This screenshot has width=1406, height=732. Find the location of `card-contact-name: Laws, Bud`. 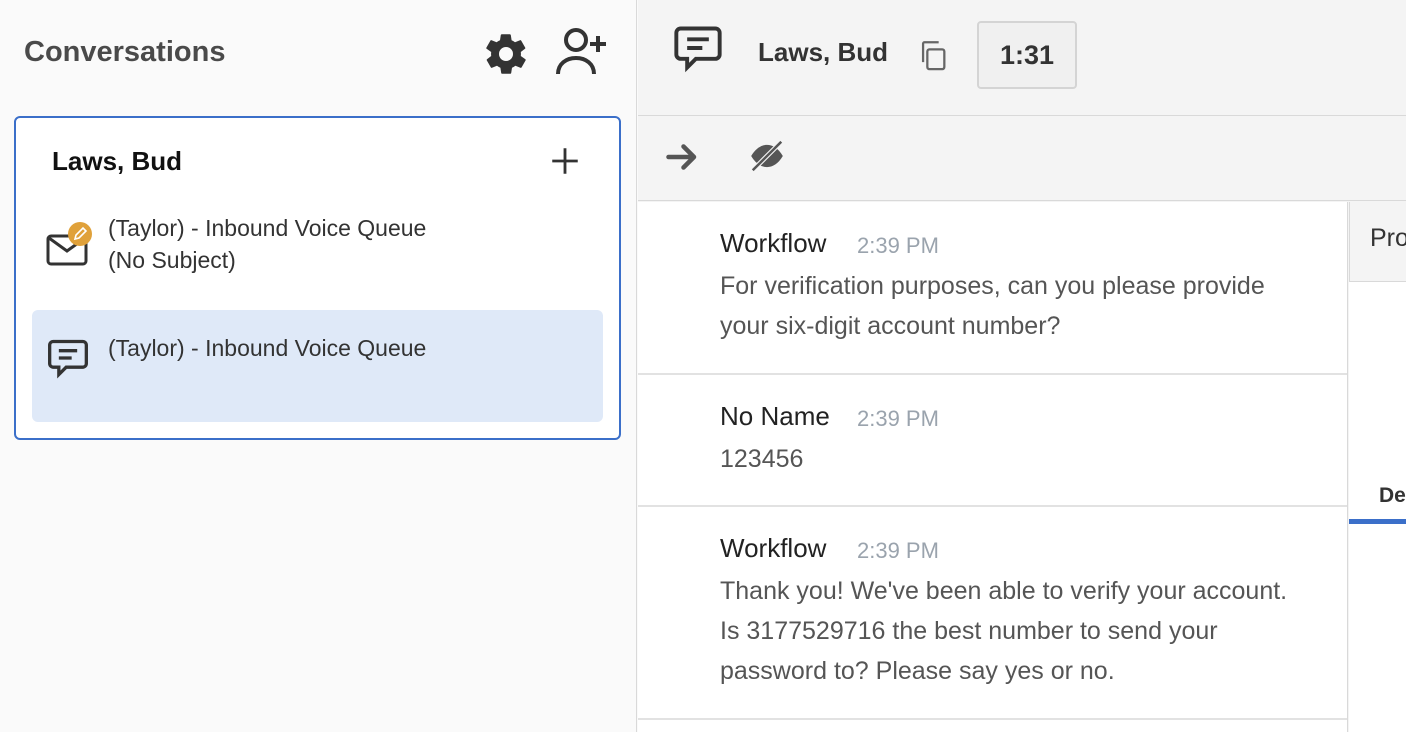

card-contact-name: Laws, Bud is located at coordinates (117, 161).